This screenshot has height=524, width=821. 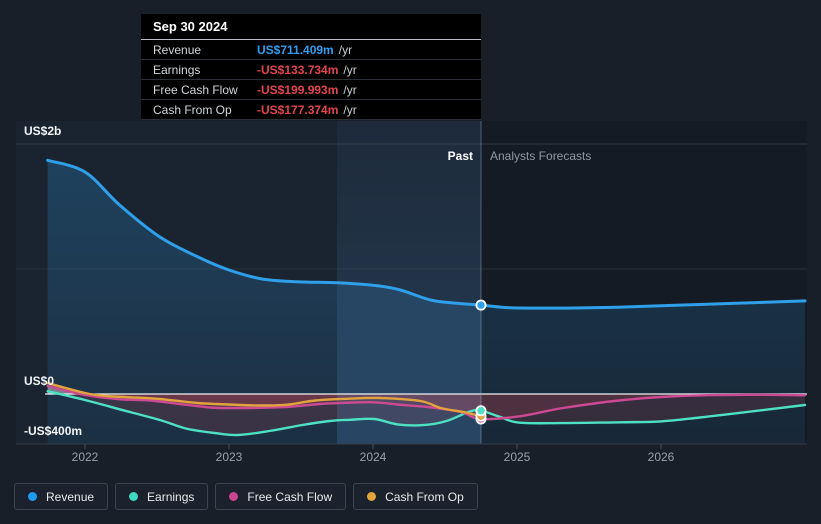 What do you see at coordinates (53, 431) in the screenshot?
I see `y-axis-label-neg400m: -US$400m` at bounding box center [53, 431].